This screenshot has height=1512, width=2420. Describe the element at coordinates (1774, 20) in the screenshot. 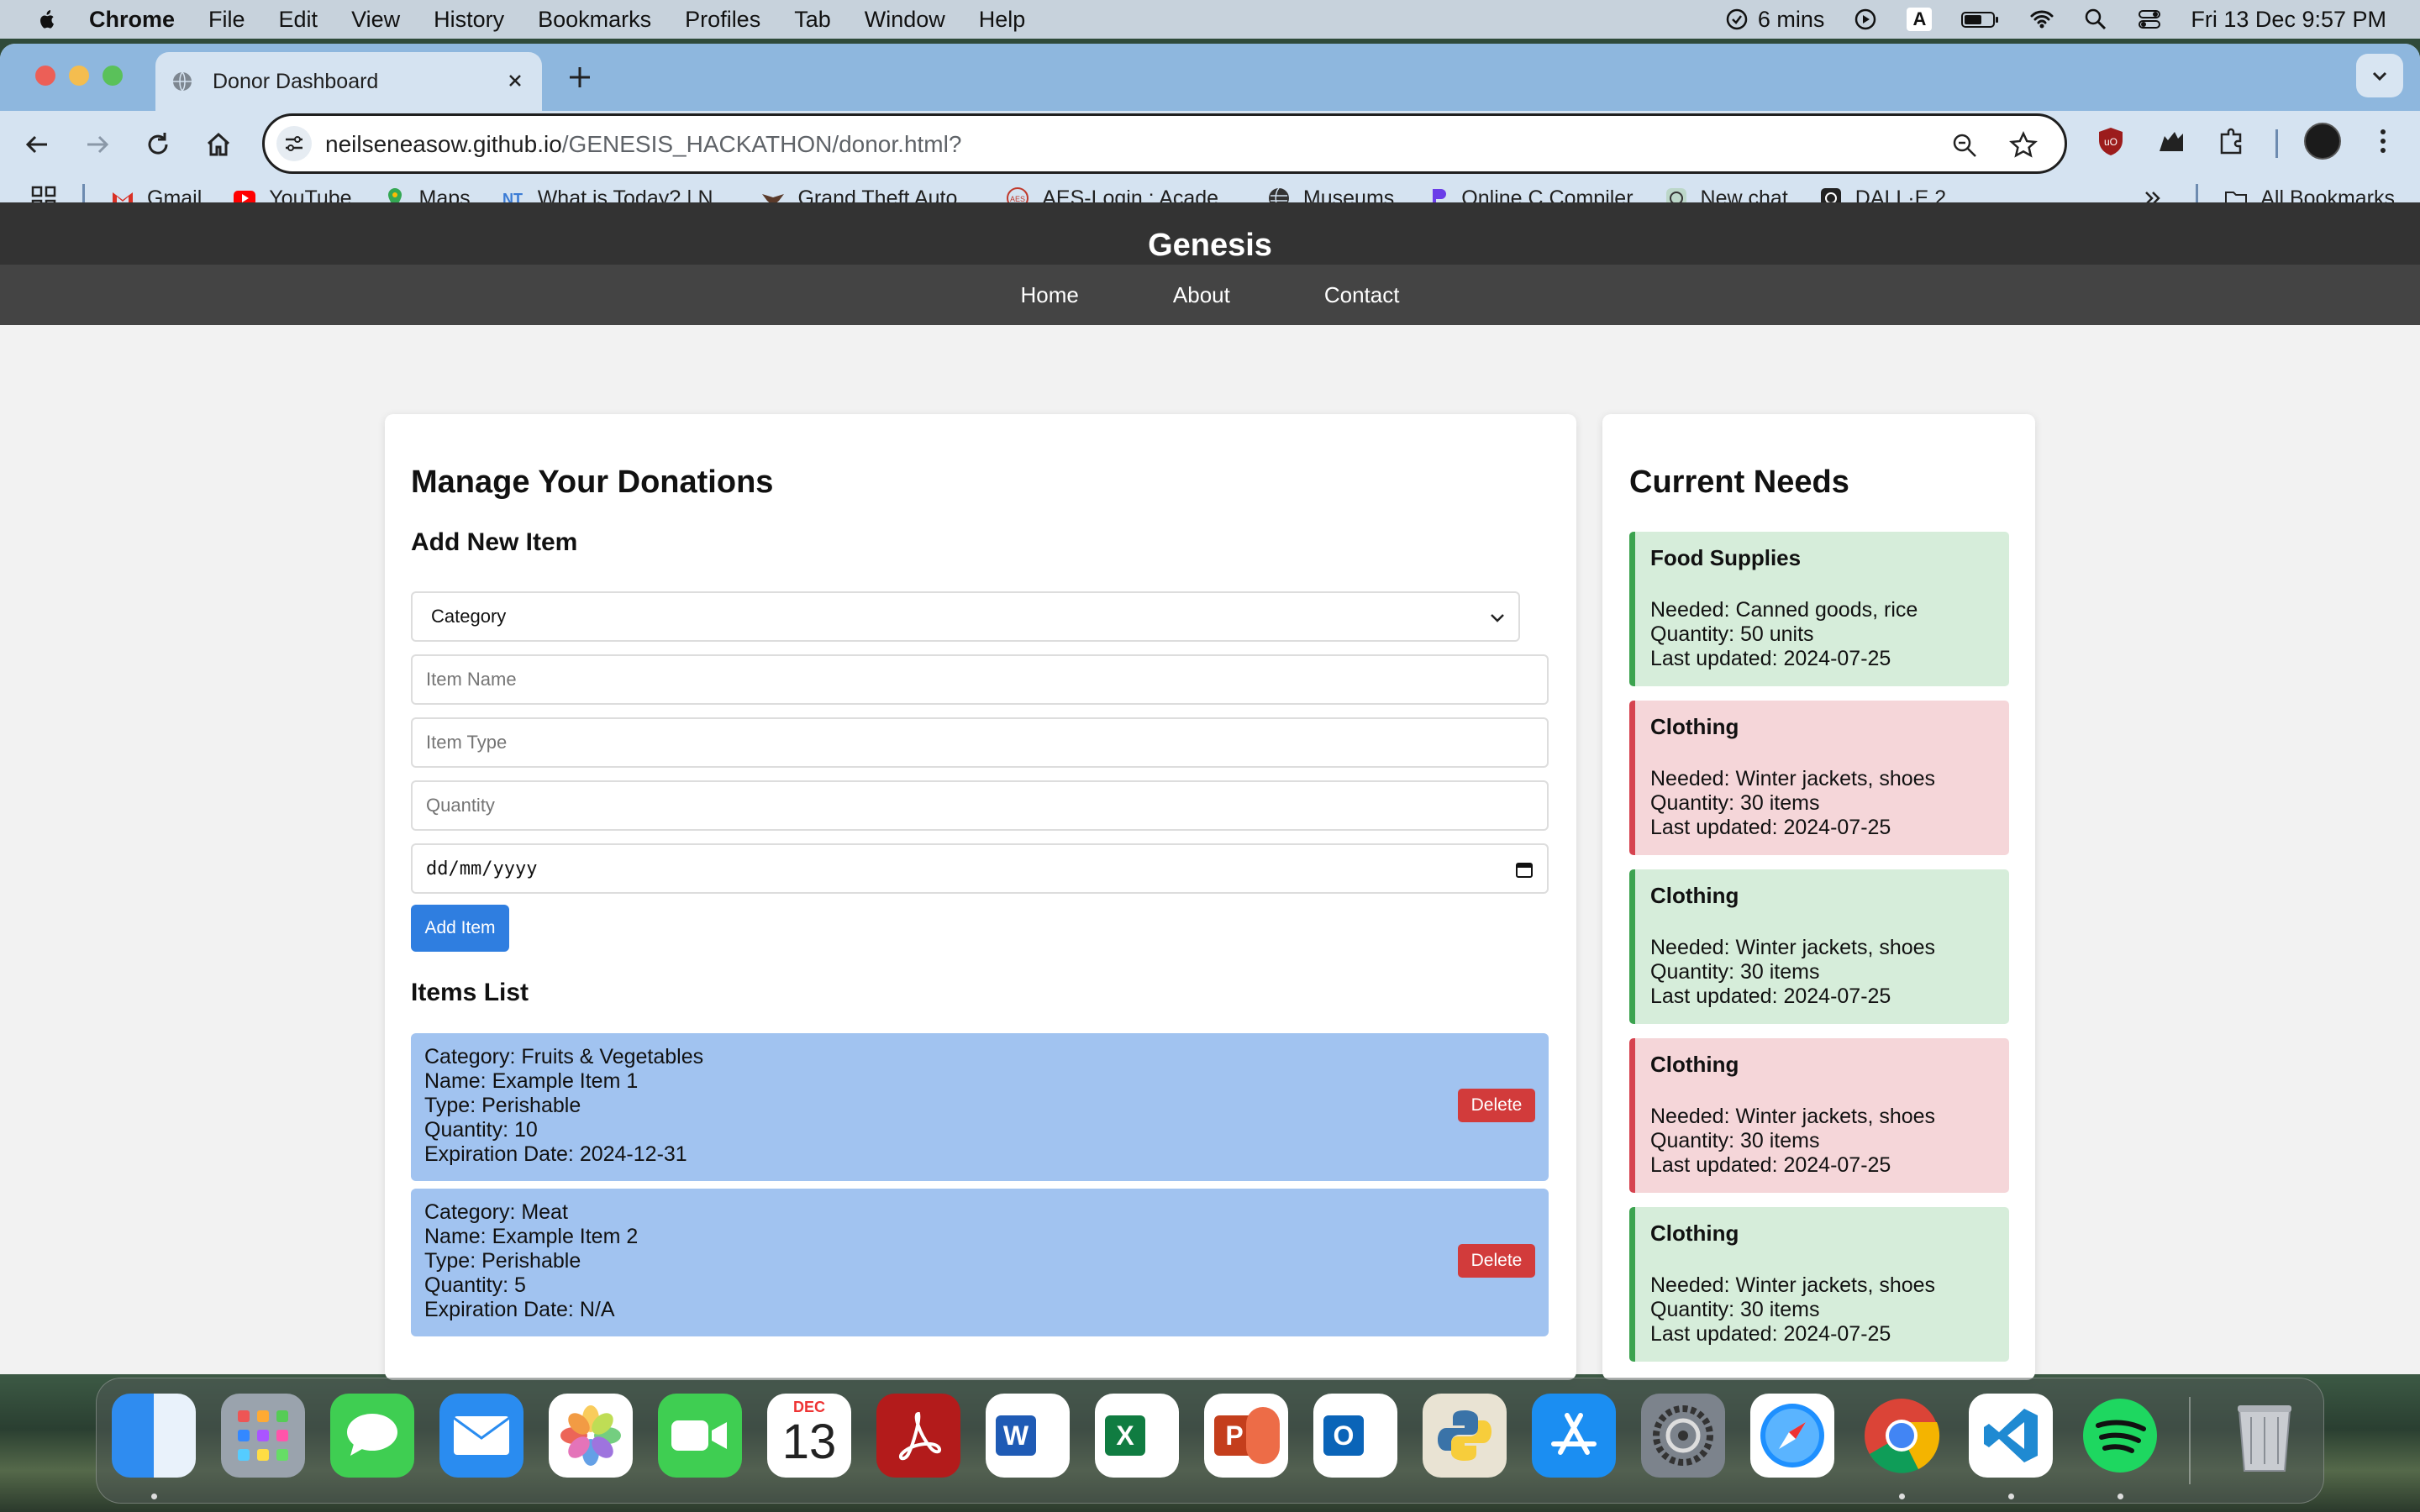

I see `screen-time-status: 6 mins` at that location.